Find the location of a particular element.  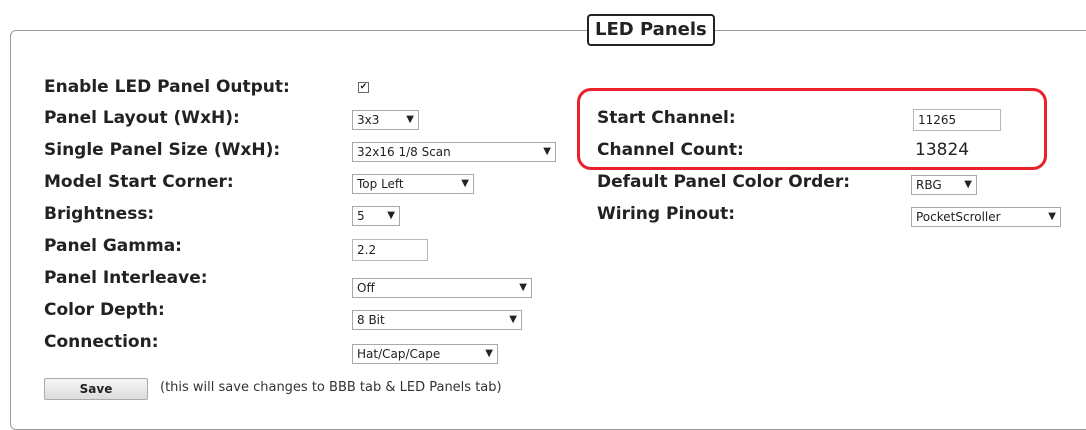

color-depth-value: 8 Bit is located at coordinates (371, 320).